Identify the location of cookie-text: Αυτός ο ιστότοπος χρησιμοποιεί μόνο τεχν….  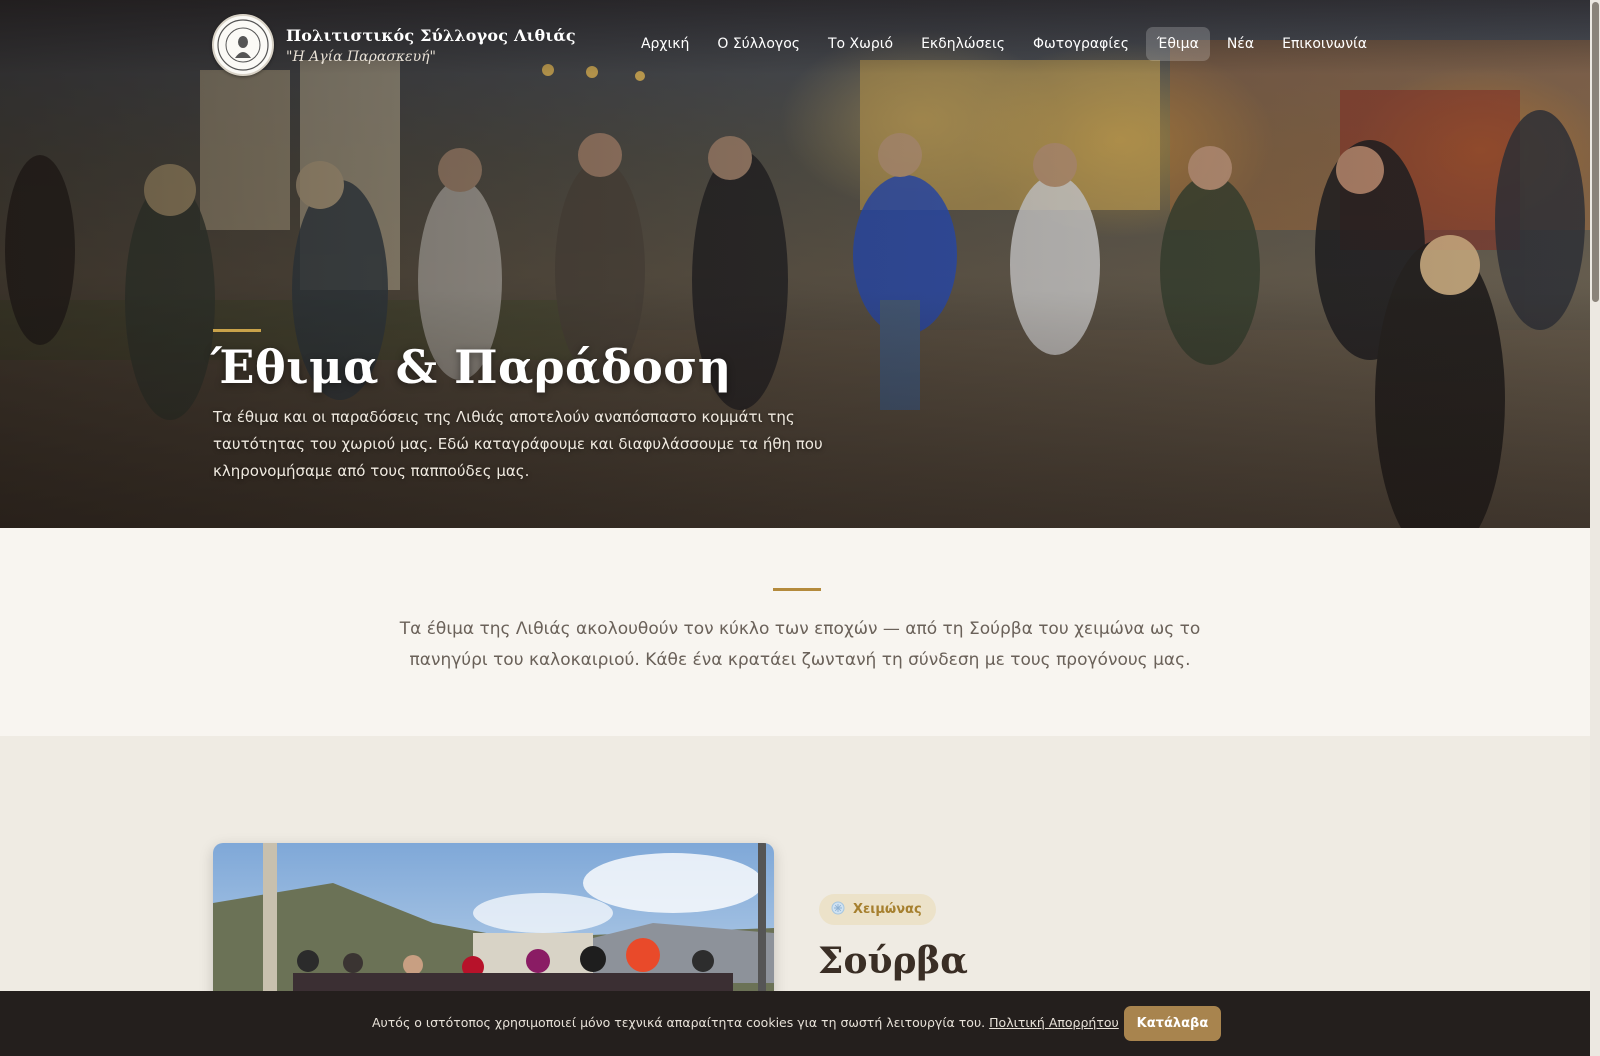
(681, 1022).